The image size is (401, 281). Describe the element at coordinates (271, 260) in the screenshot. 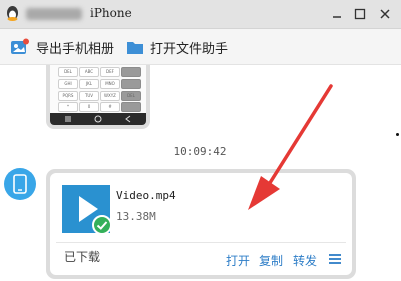

I see `copy-file-link: 复制` at that location.